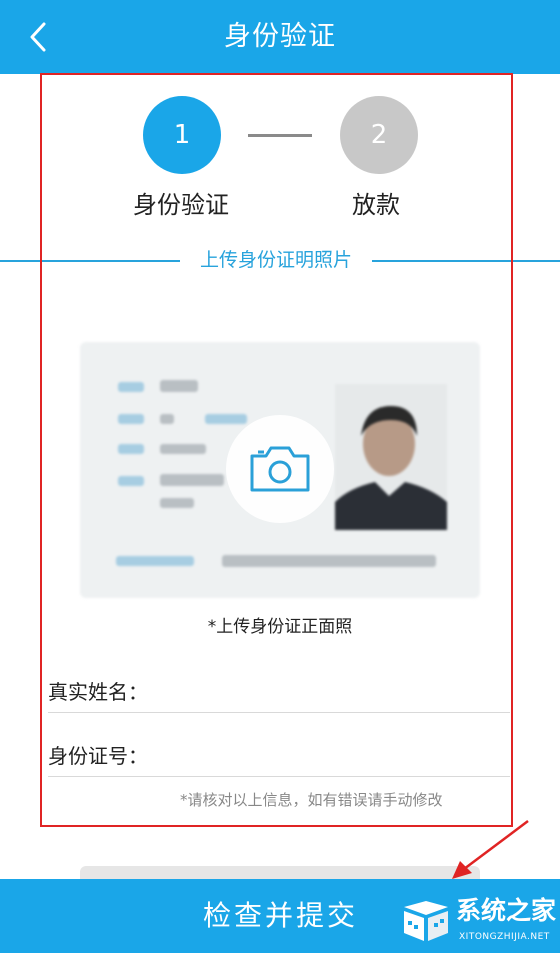  Describe the element at coordinates (279, 776) in the screenshot. I see `id-number-field-underline` at that location.